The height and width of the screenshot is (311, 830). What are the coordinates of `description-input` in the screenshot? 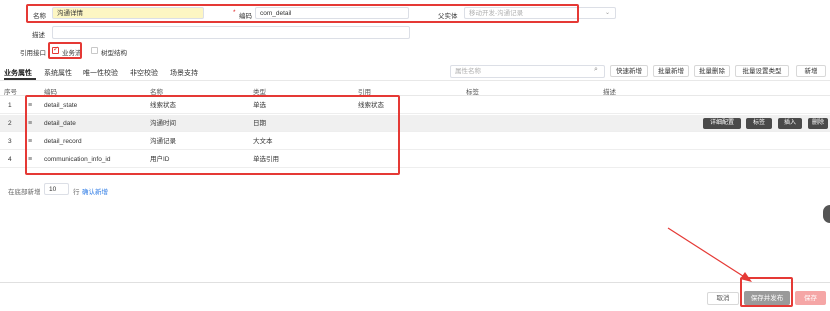 It's located at (231, 32).